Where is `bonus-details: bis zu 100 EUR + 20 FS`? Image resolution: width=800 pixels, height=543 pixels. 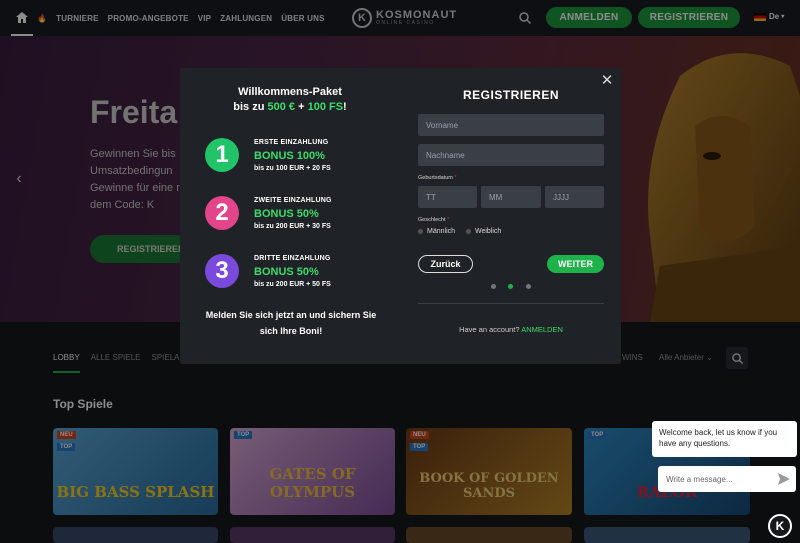 bonus-details: bis zu 100 EUR + 20 FS is located at coordinates (292, 168).